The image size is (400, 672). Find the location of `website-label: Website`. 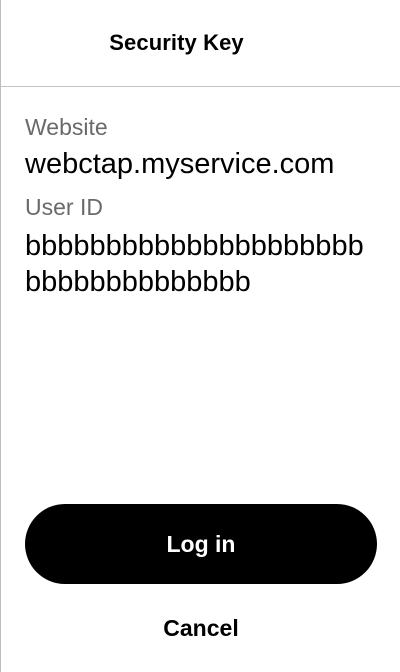

website-label: Website is located at coordinates (66, 127).